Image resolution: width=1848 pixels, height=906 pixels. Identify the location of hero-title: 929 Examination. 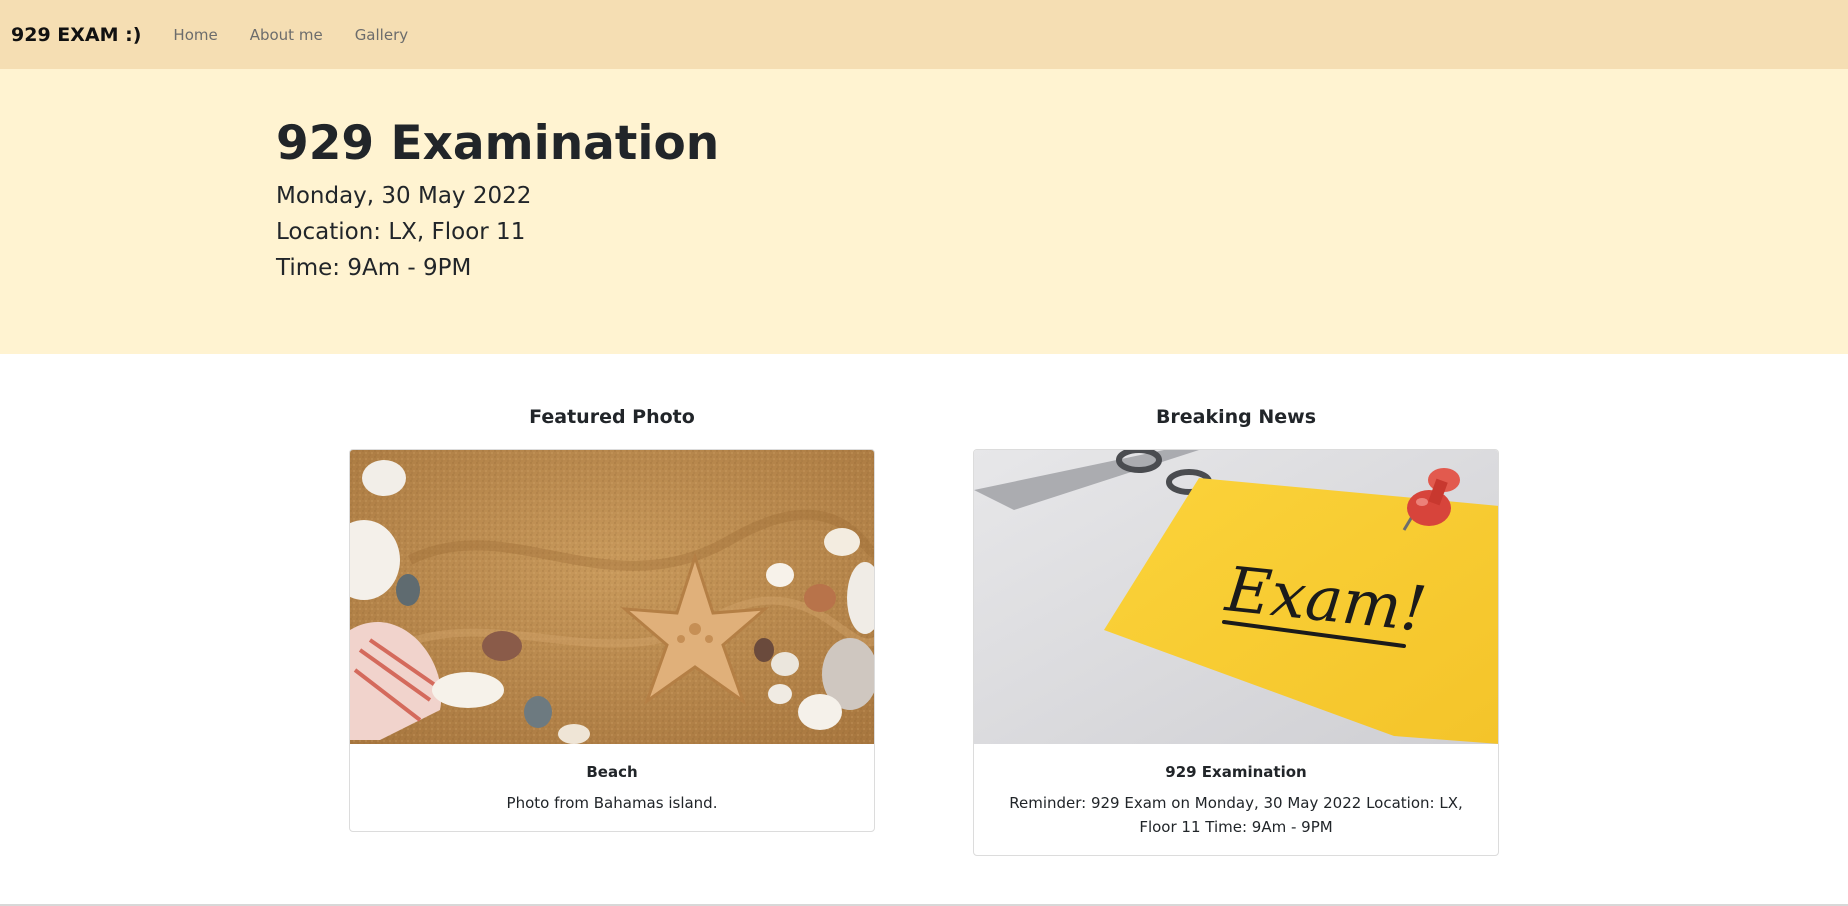
(498, 143).